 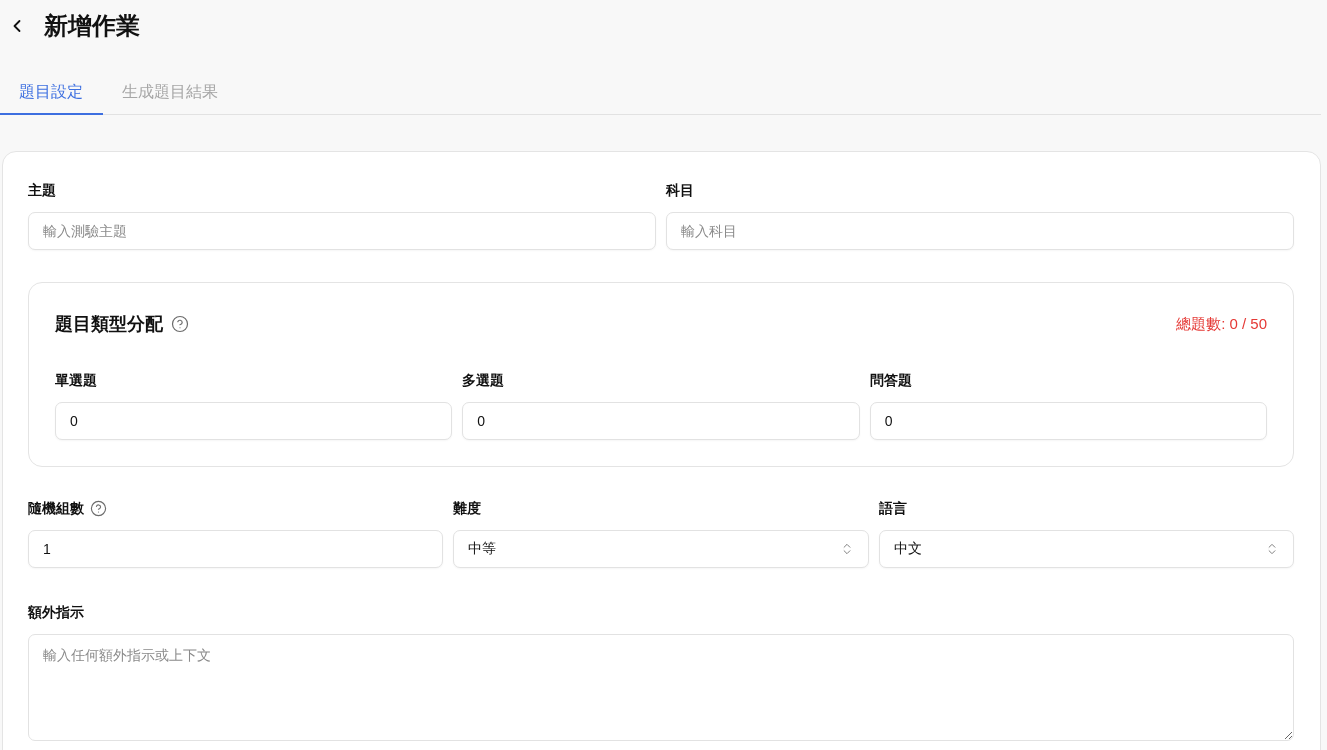 I want to click on field-label: 難度, so click(x=467, y=508).